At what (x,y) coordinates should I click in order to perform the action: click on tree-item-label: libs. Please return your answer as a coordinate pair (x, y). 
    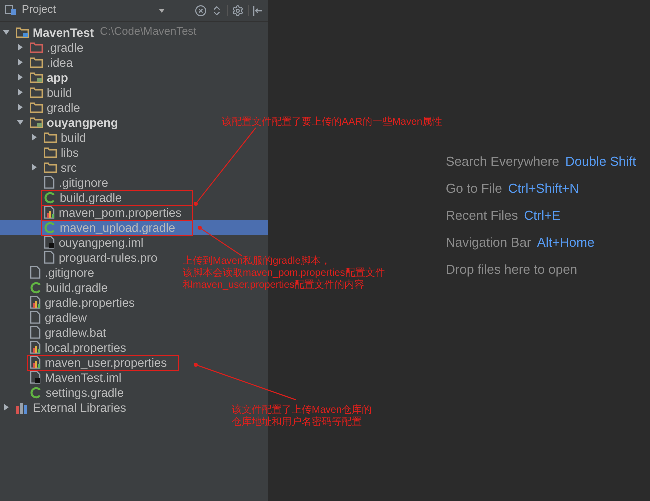
    Looking at the image, I should click on (70, 153).